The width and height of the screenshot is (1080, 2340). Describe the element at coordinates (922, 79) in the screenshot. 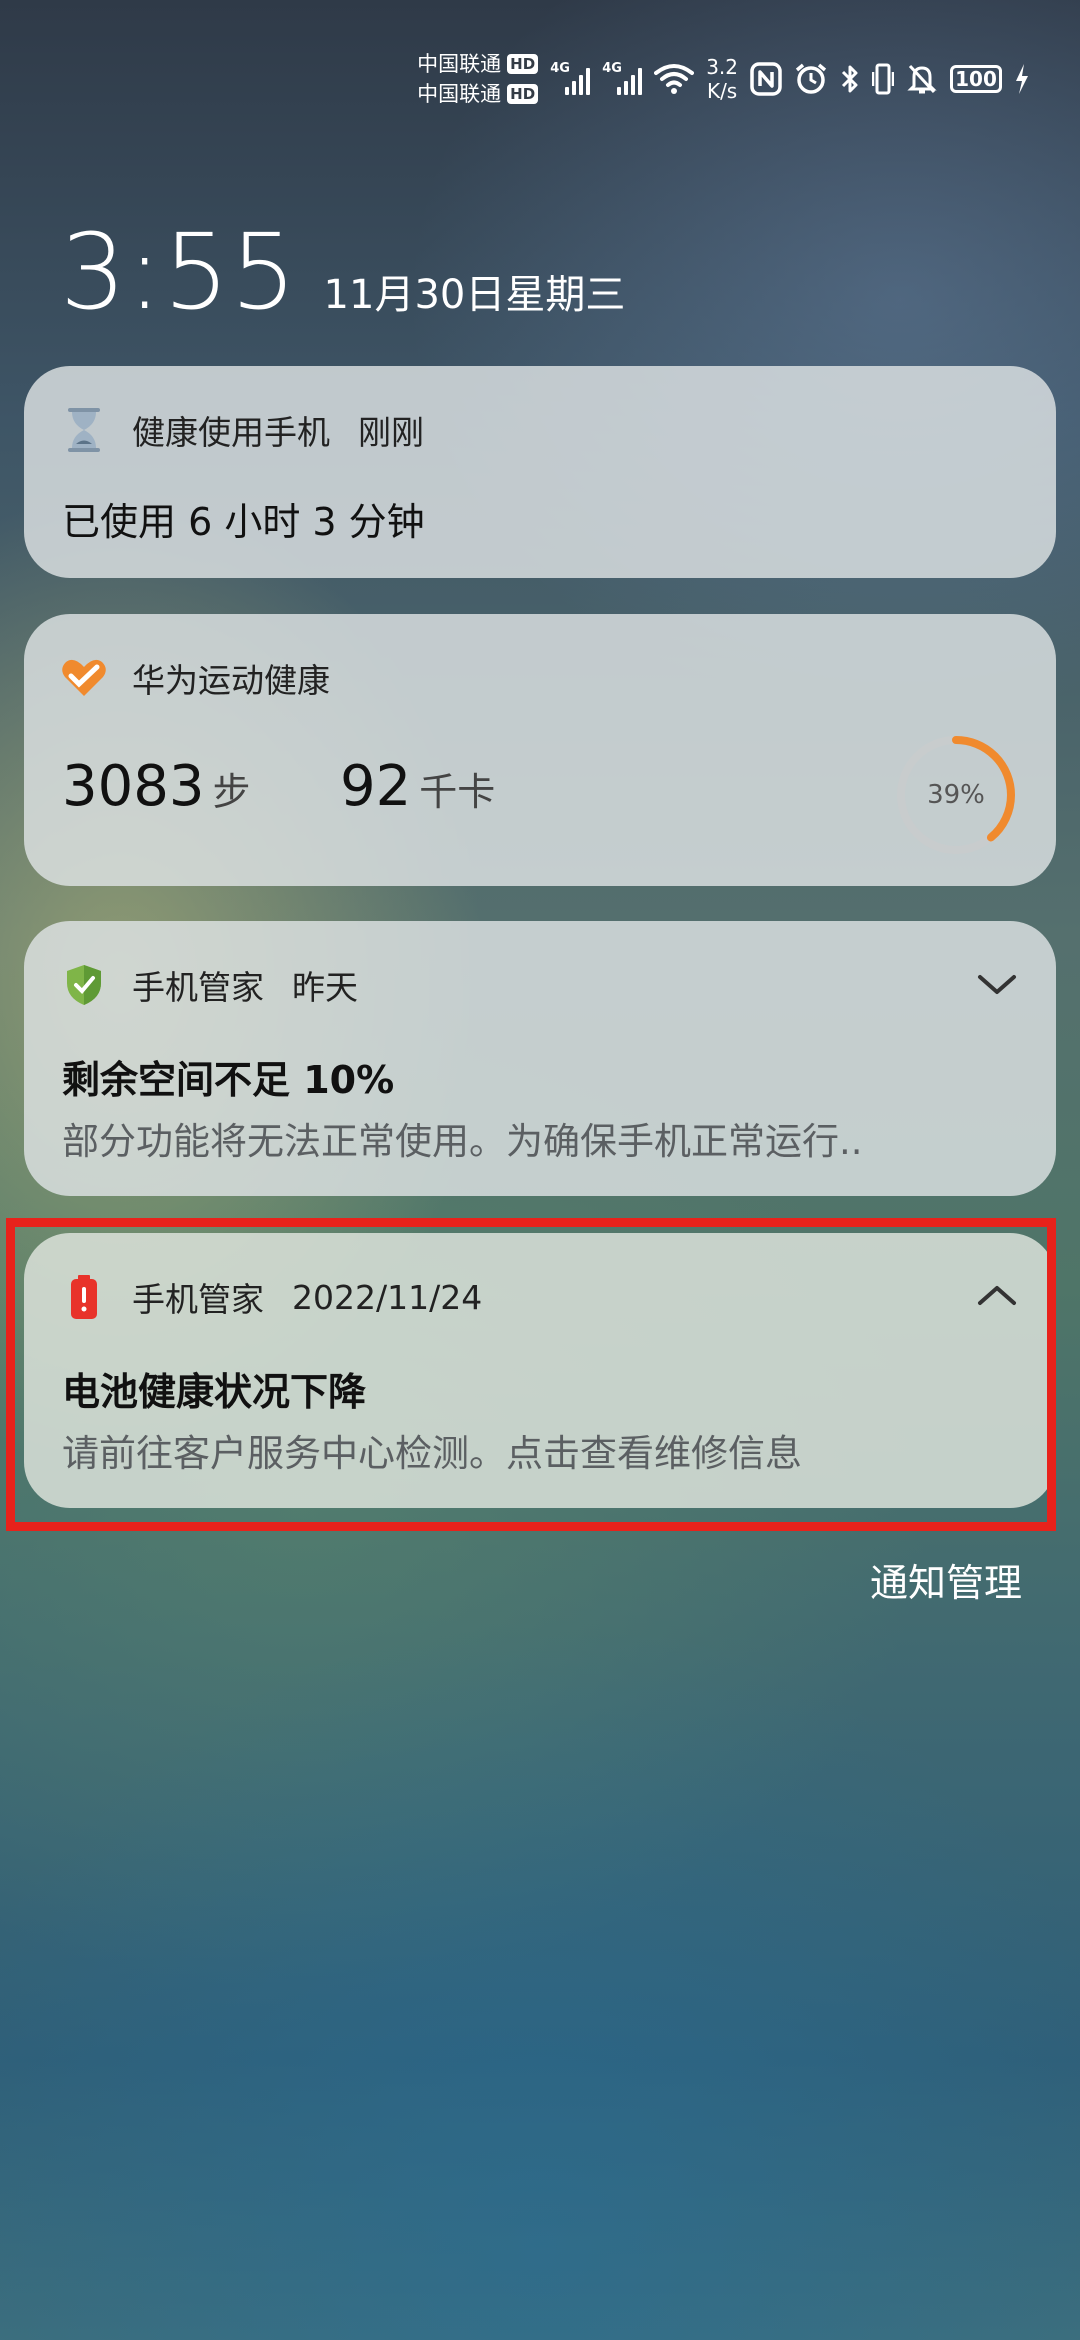

I see `mute-icon` at that location.